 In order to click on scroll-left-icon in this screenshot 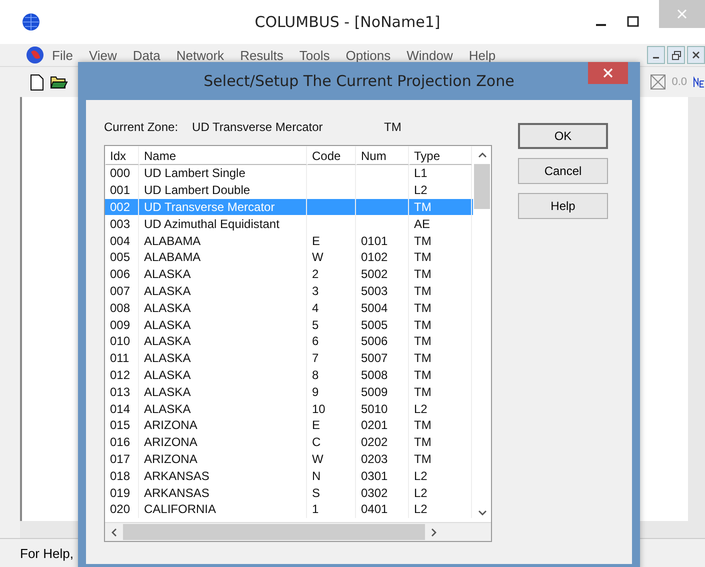, I will do `click(114, 532)`.